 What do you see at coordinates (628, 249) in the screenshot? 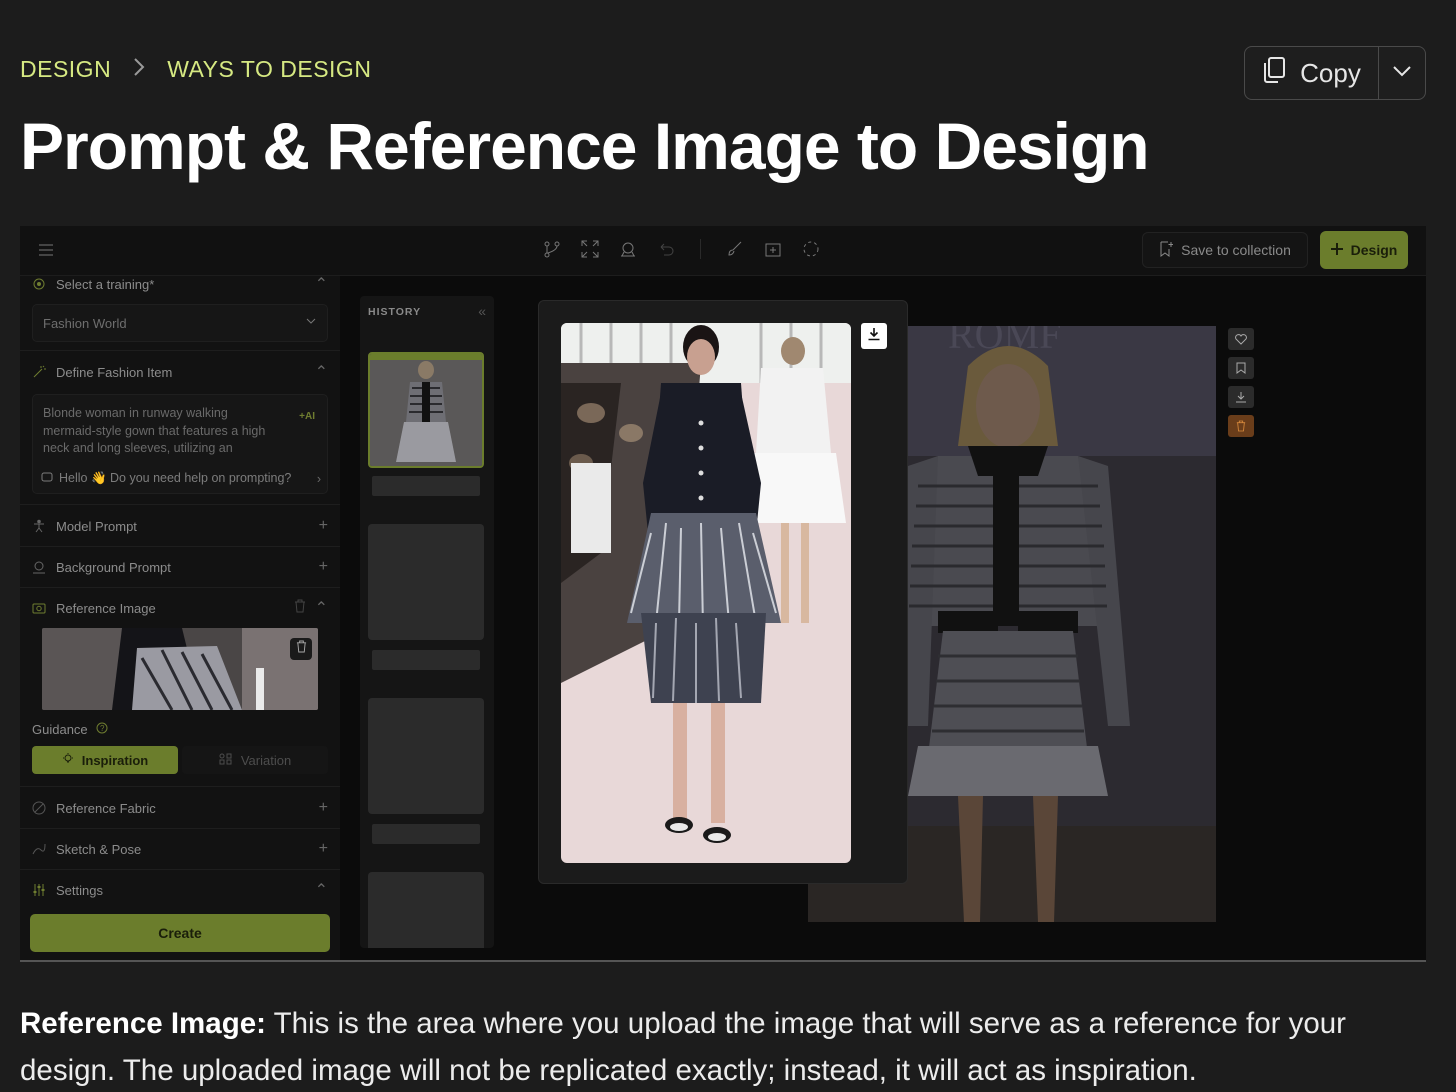
I see `brain-icon` at bounding box center [628, 249].